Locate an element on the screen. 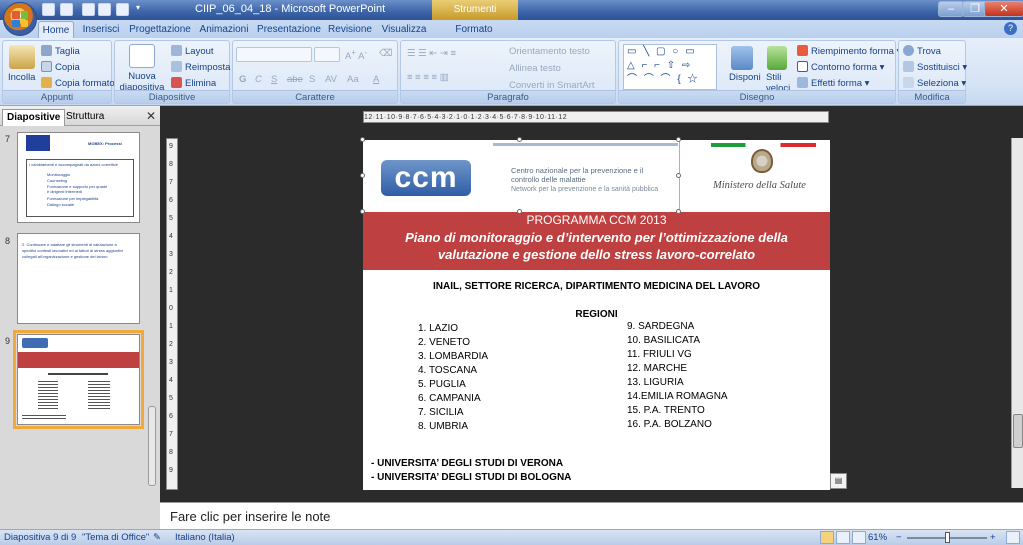 The image size is (1023, 545). tab-visualizza: Visualizza is located at coordinates (404, 29).